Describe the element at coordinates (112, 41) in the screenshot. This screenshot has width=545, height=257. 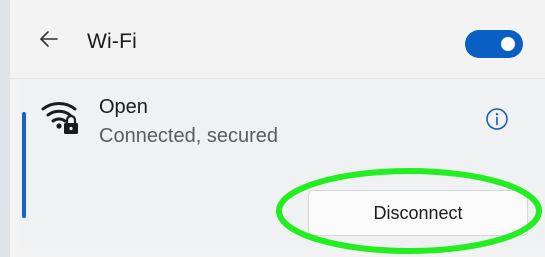
I see `page-title: Wi-Fi` at that location.